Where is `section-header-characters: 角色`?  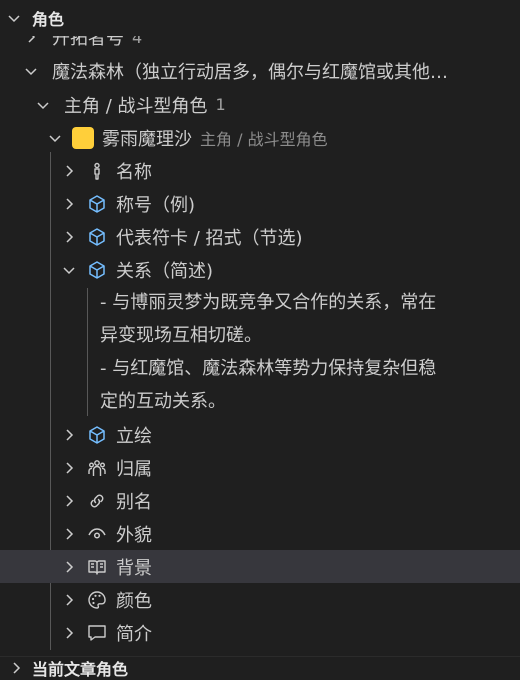 section-header-characters: 角色 is located at coordinates (260, 18).